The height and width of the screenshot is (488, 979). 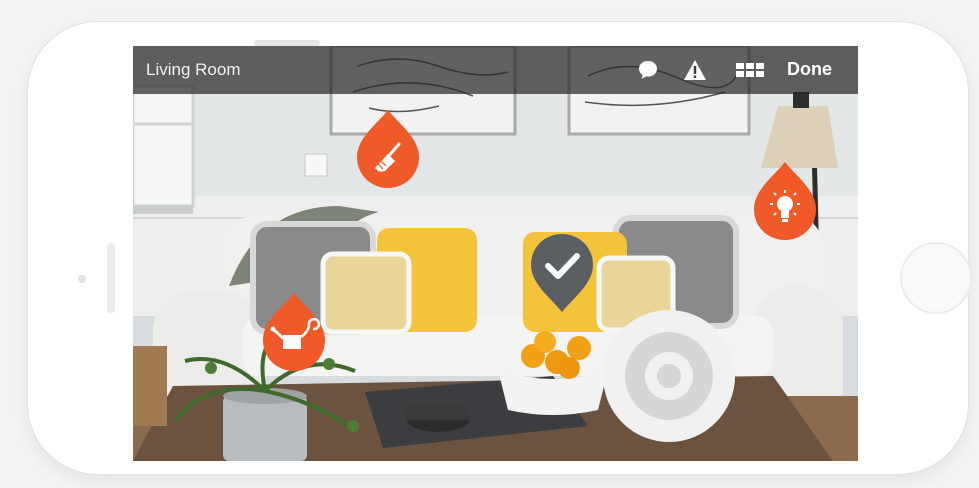 I want to click on watering-can-marker, so click(x=294, y=334).